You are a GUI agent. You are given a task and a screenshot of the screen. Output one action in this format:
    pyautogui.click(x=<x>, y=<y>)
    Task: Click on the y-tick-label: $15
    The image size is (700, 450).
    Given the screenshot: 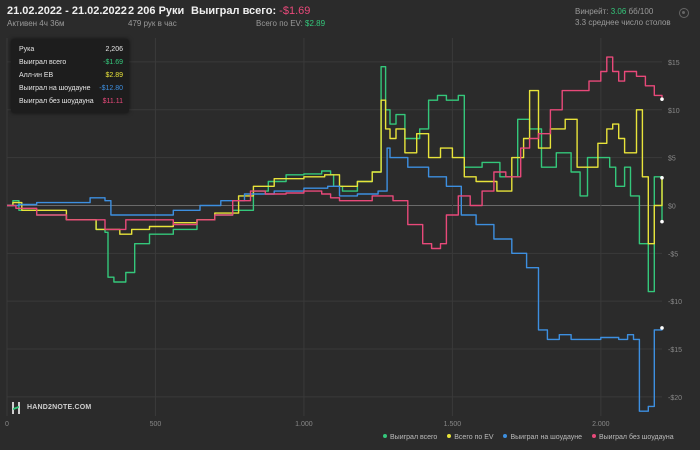 What is the action you would take?
    pyautogui.click(x=674, y=63)
    